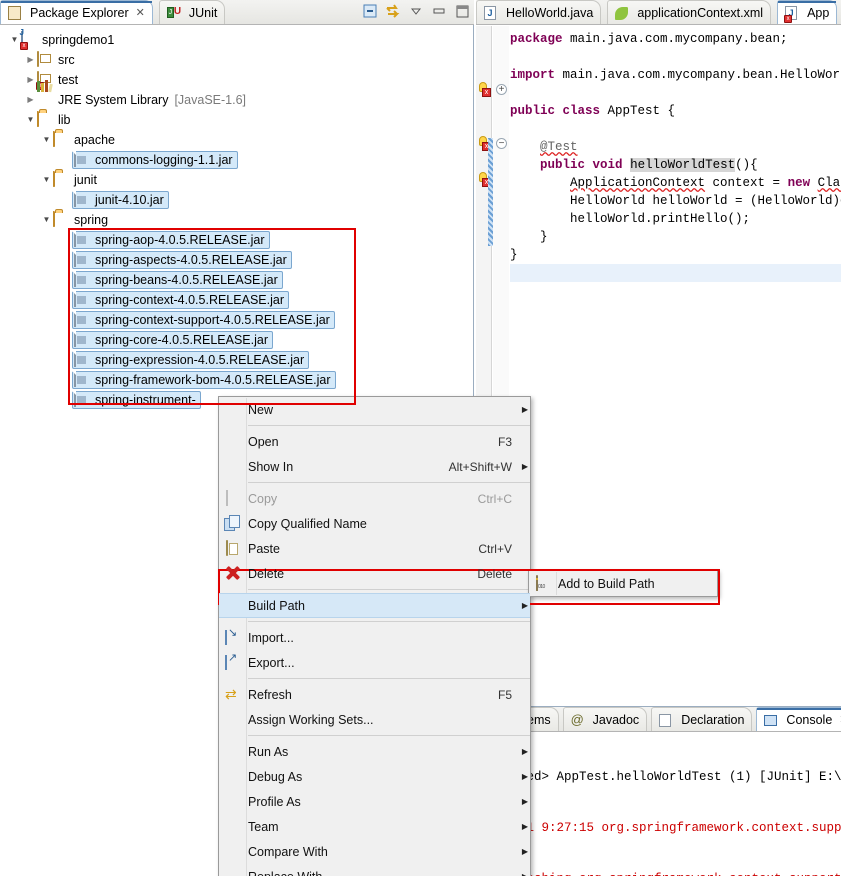 Image resolution: width=841 pixels, height=876 pixels. I want to click on tab-applicationcontext-xml: applicationContext.xml, so click(689, 12).